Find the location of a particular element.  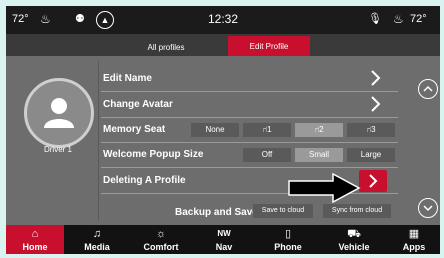

nav-label: Comfort is located at coordinates (161, 247).